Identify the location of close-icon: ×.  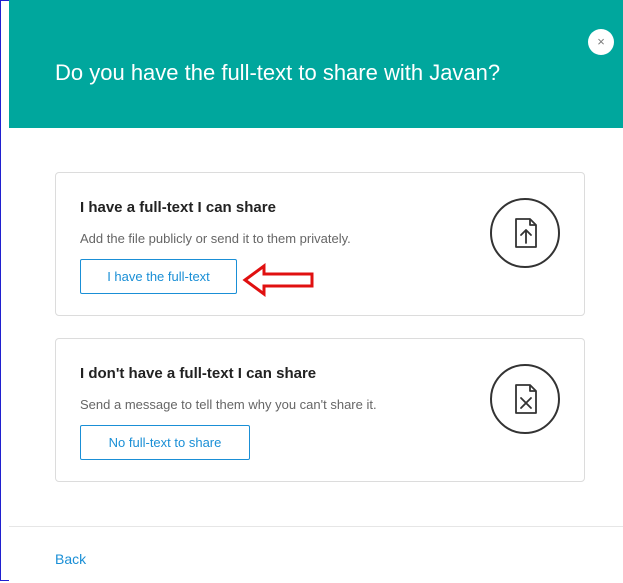
(601, 41).